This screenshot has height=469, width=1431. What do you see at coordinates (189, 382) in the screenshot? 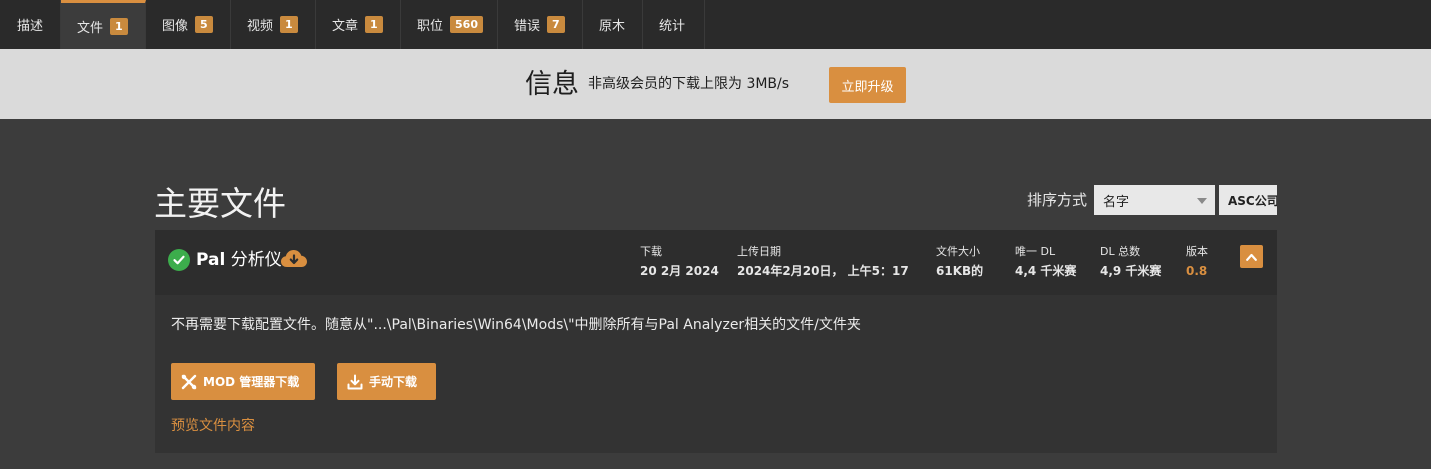
I see `wrench-cross-icon` at bounding box center [189, 382].